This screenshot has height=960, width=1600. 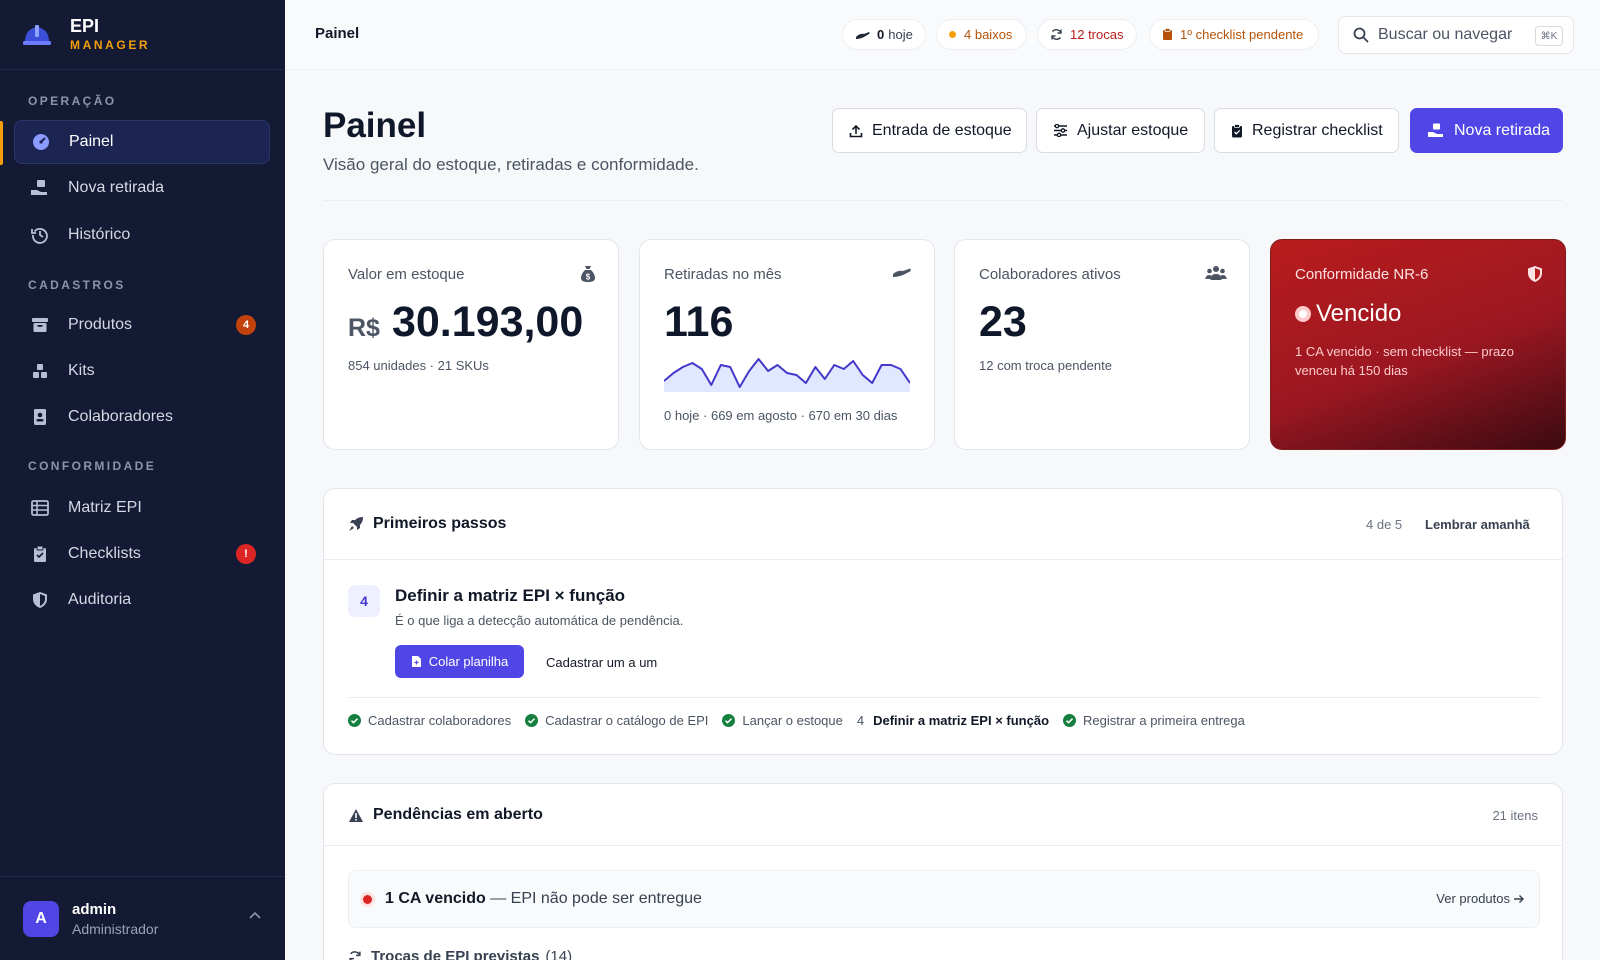 What do you see at coordinates (99, 234) in the screenshot?
I see `sidebar-item-label: Histórico` at bounding box center [99, 234].